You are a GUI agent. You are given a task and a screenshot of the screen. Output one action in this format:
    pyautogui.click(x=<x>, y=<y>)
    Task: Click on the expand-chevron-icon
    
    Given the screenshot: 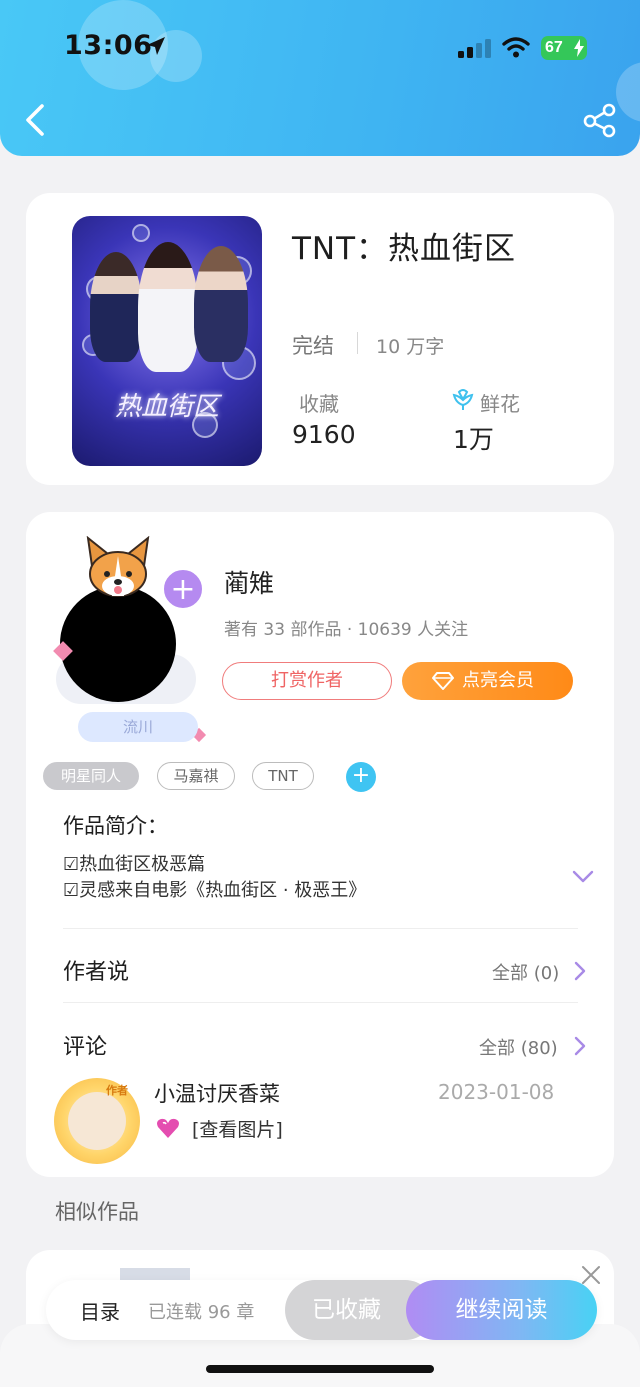 What is the action you would take?
    pyautogui.click(x=583, y=877)
    